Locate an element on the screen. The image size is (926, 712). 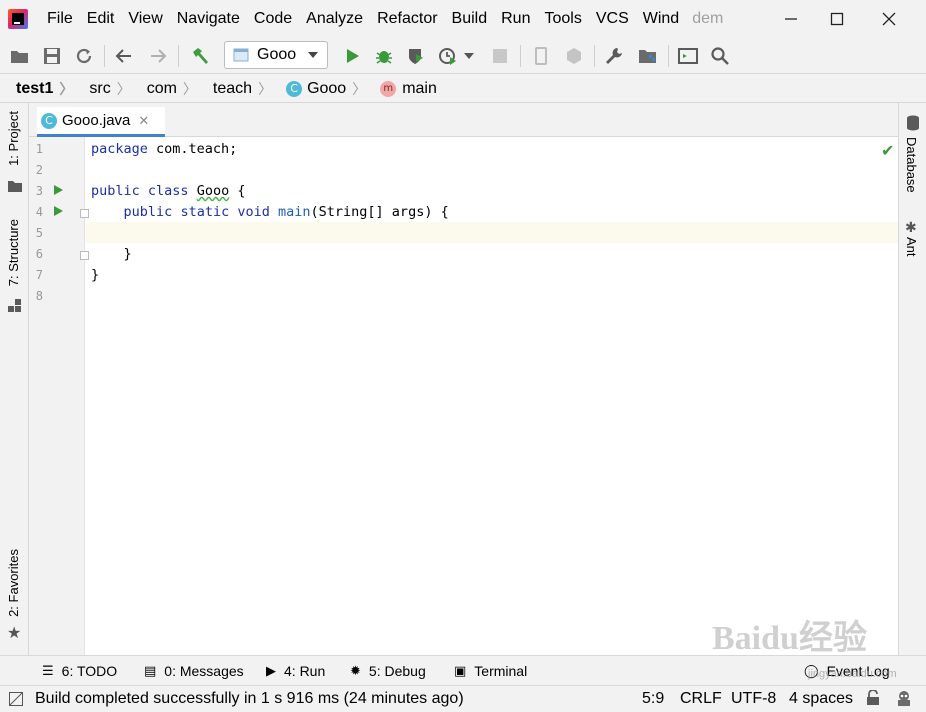
wrench-icon is located at coordinates (614, 56).